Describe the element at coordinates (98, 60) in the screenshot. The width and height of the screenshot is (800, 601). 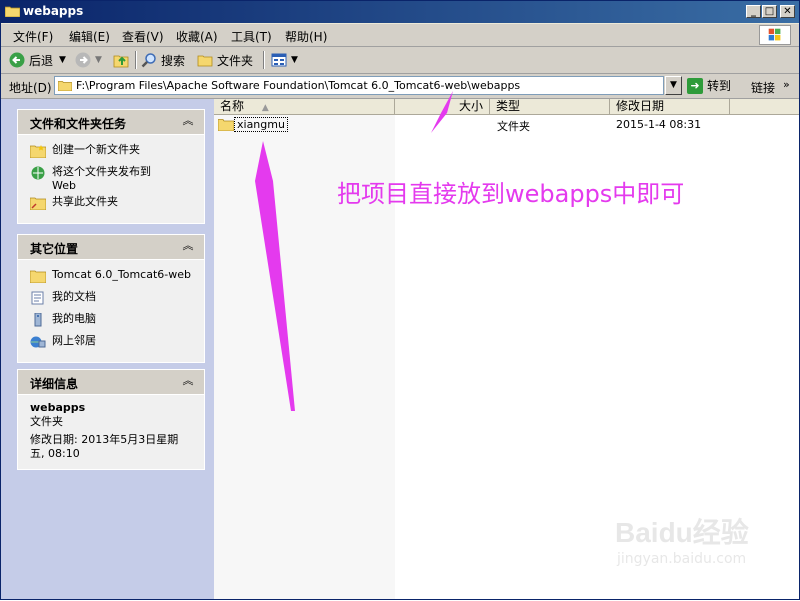
I see `forward-dropdown-icon: ▼` at that location.